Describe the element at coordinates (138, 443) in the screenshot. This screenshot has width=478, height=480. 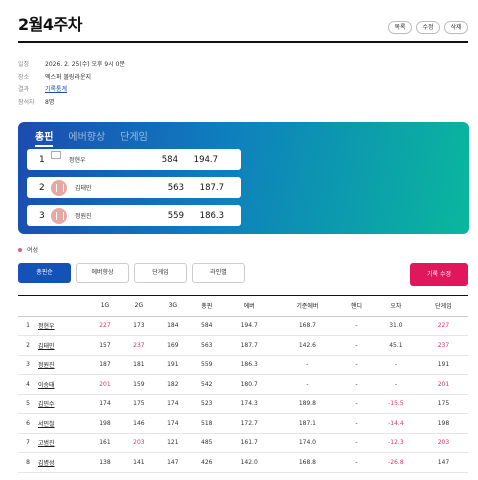
I see `g2-cell: 203` at that location.